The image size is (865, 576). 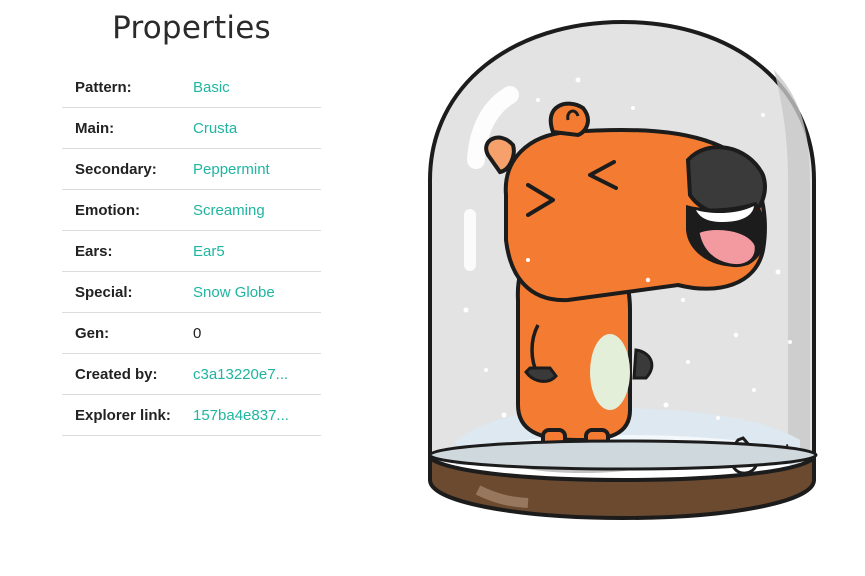 I want to click on row-emotion: Emotion: Screaming, so click(x=191, y=210).